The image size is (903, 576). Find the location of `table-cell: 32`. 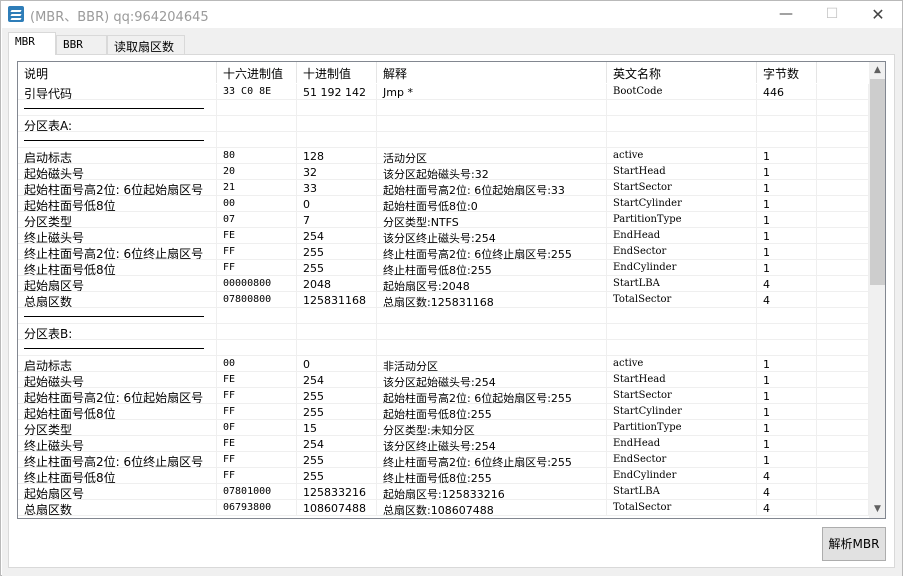

table-cell: 32 is located at coordinates (337, 172).